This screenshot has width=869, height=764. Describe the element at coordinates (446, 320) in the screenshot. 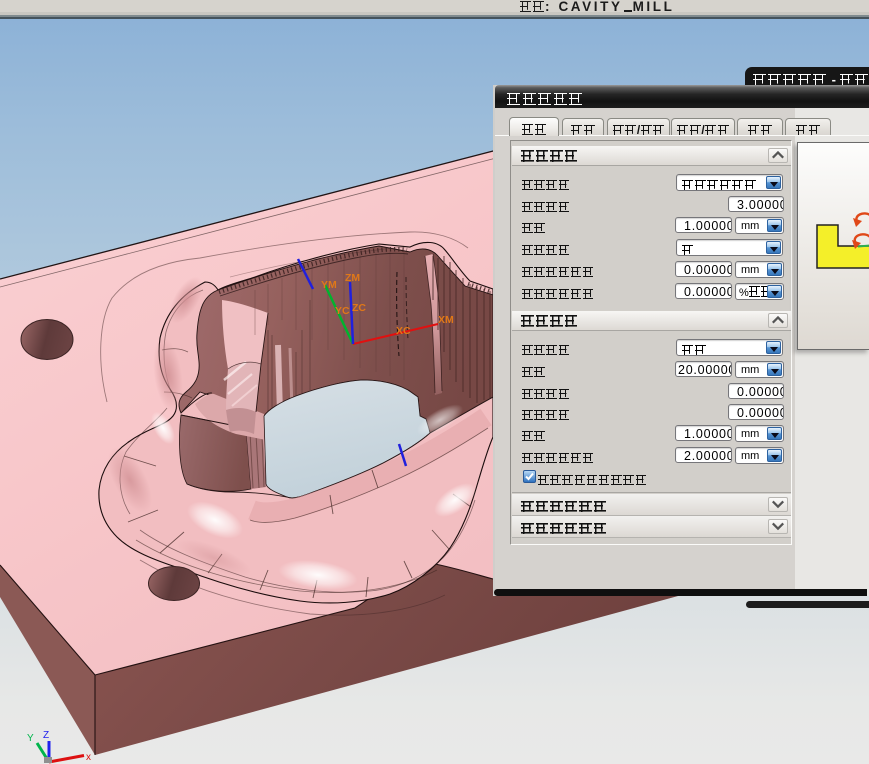

I see `svg-text: XM` at that location.